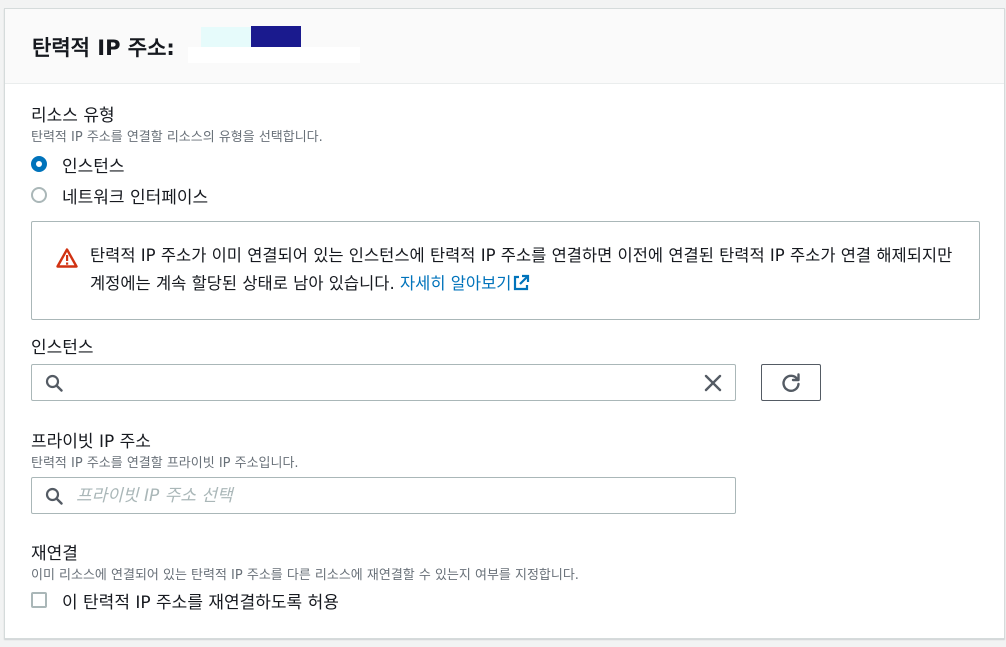 The height and width of the screenshot is (647, 1006). Describe the element at coordinates (713, 383) in the screenshot. I see `close-icon` at that location.